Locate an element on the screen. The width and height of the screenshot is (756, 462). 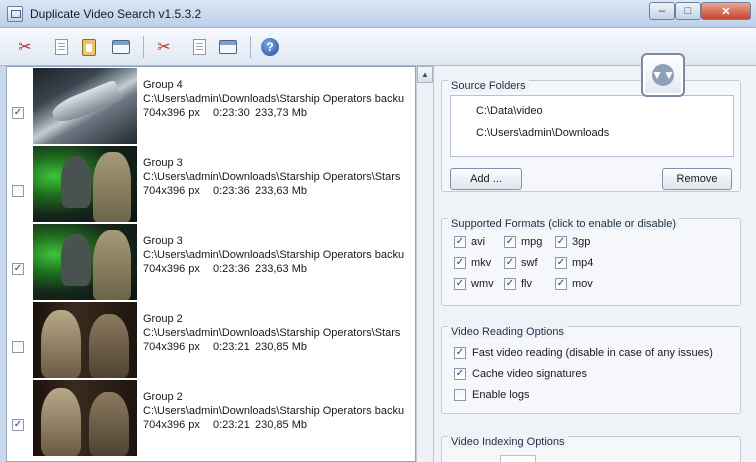
toolbar-window-2-button is located at coordinates (228, 47).